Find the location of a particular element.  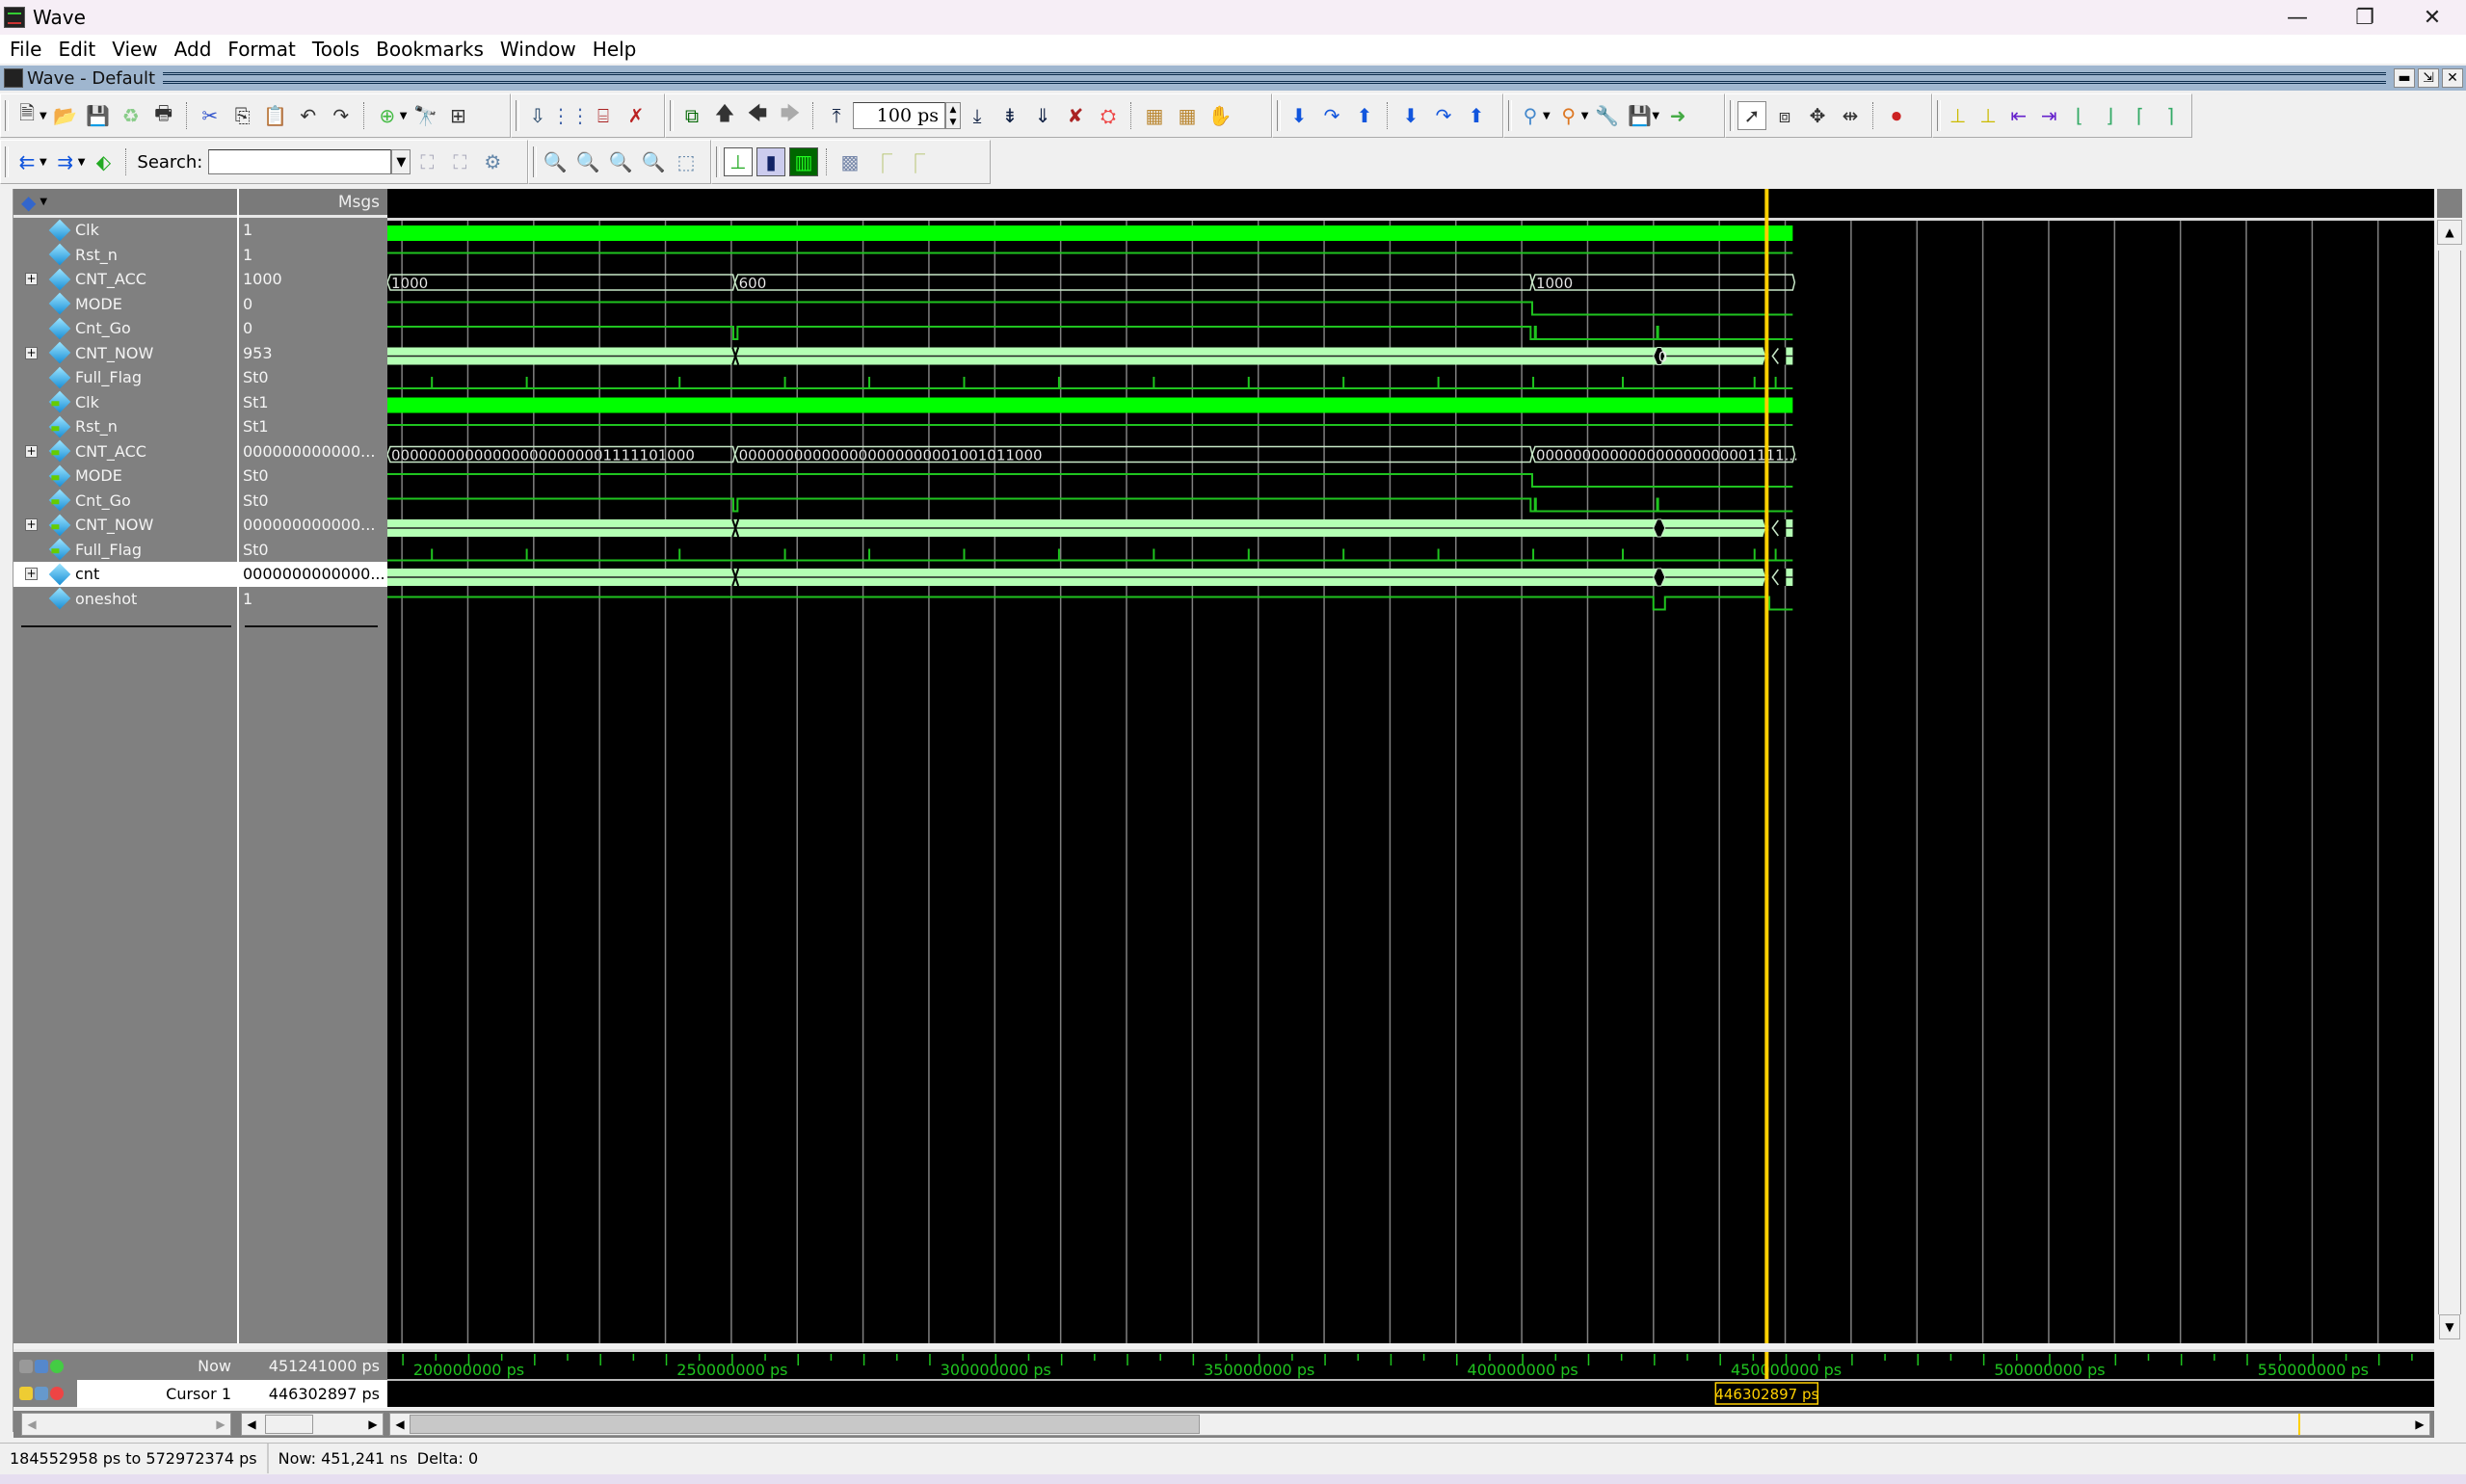

names-hscrollbar: ◀ ▶ is located at coordinates (126, 1424).